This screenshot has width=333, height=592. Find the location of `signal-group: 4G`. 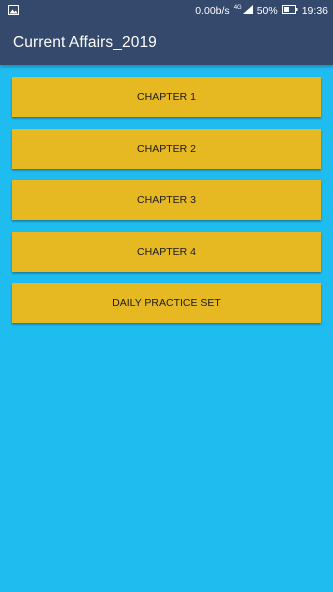

signal-group: 4G is located at coordinates (243, 10).